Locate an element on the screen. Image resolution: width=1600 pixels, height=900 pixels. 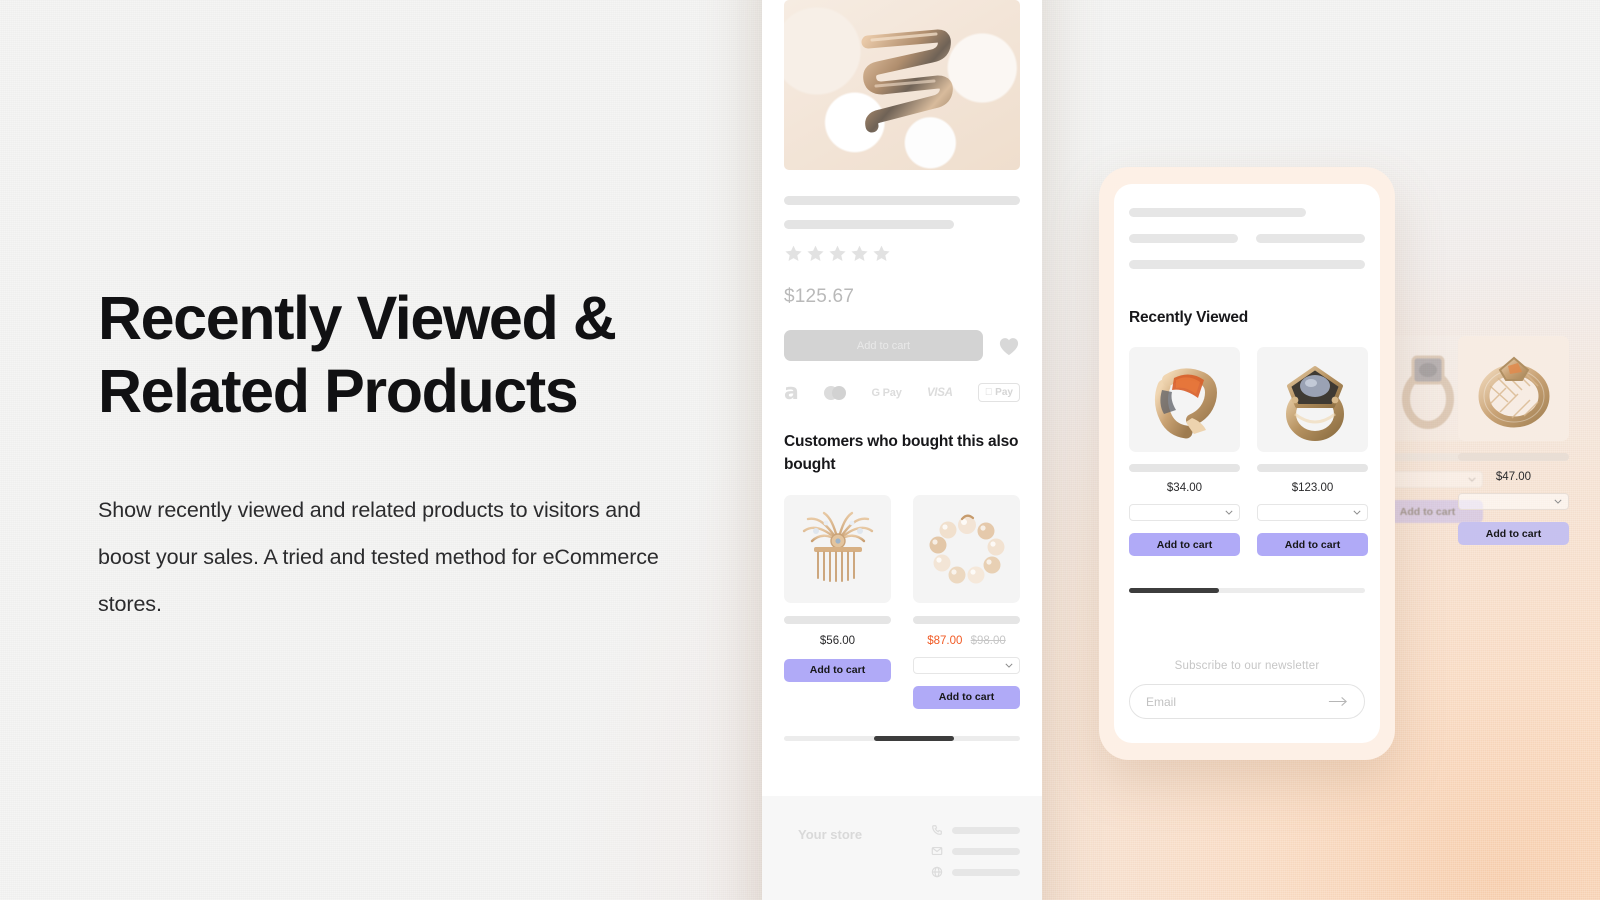
related-products-heading: Customers who bought this also bought is located at coordinates (901, 453).